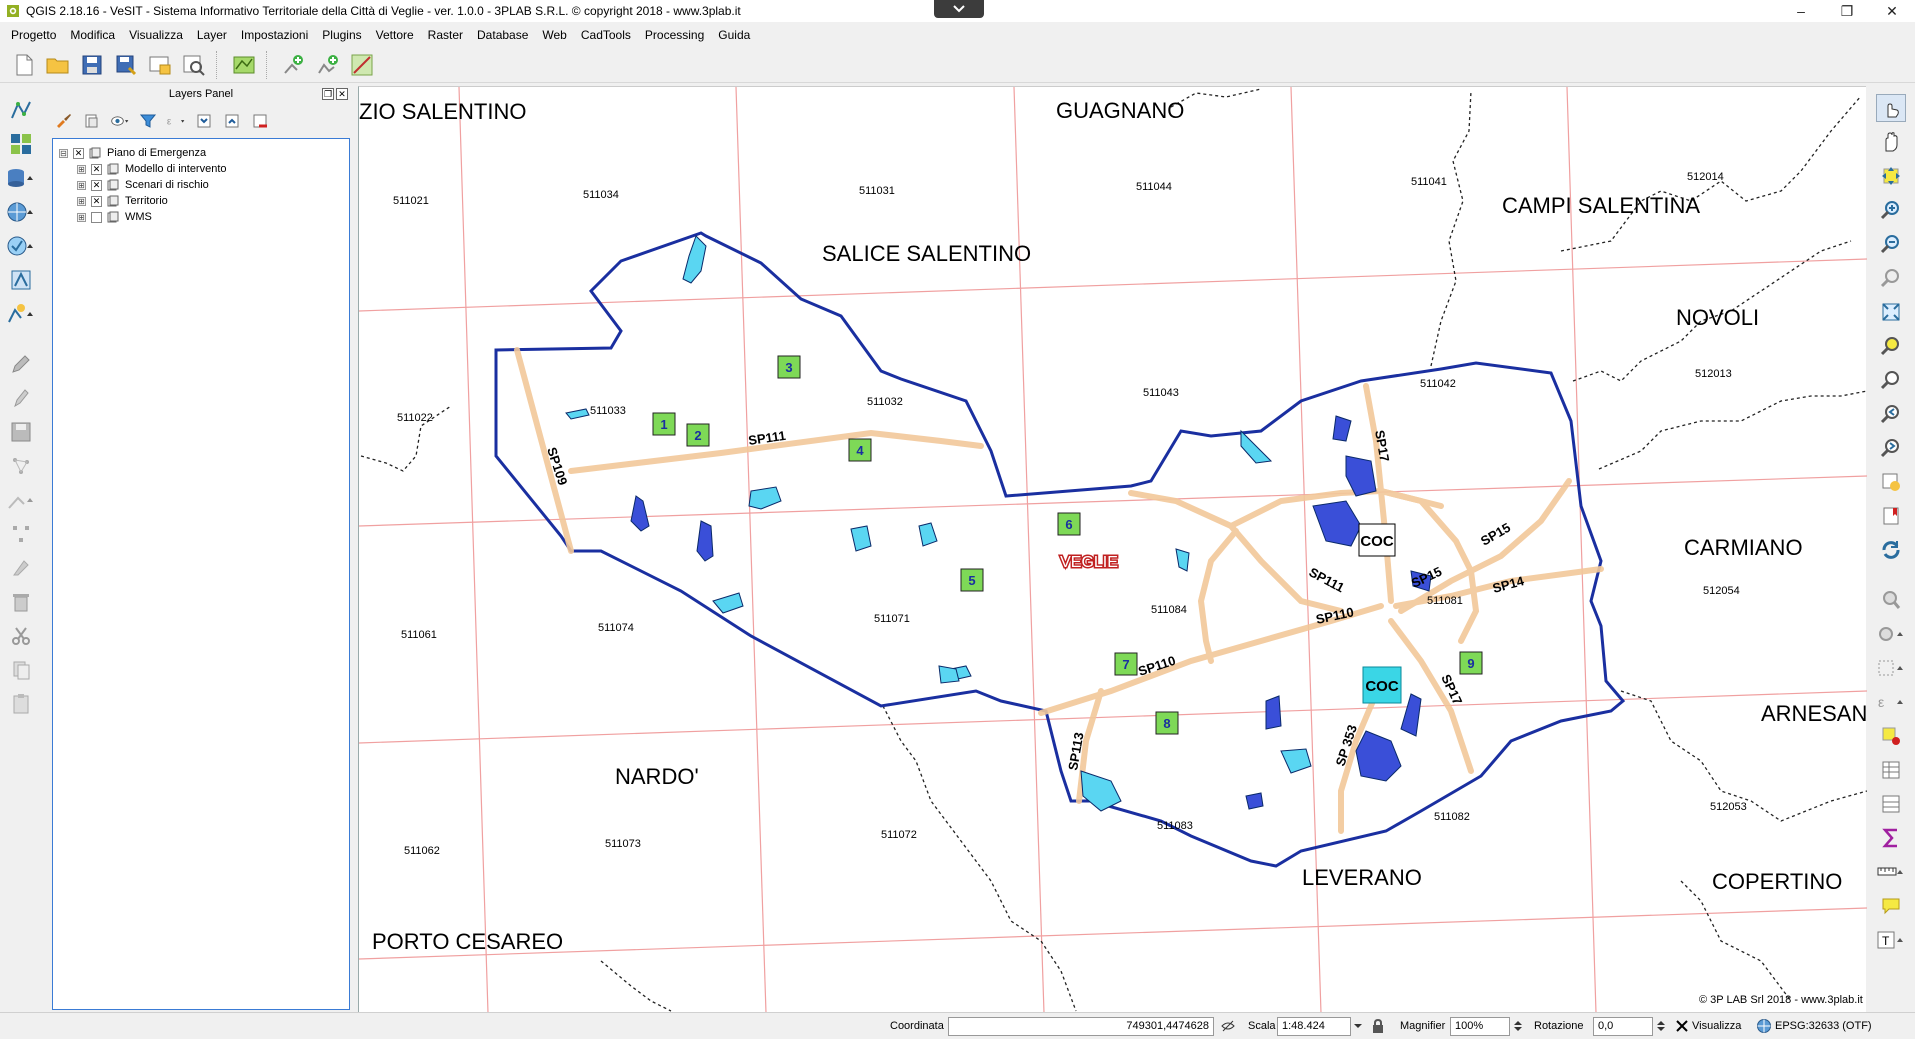  What do you see at coordinates (1682, 1026) in the screenshot?
I see `render-checkbox-icon` at bounding box center [1682, 1026].